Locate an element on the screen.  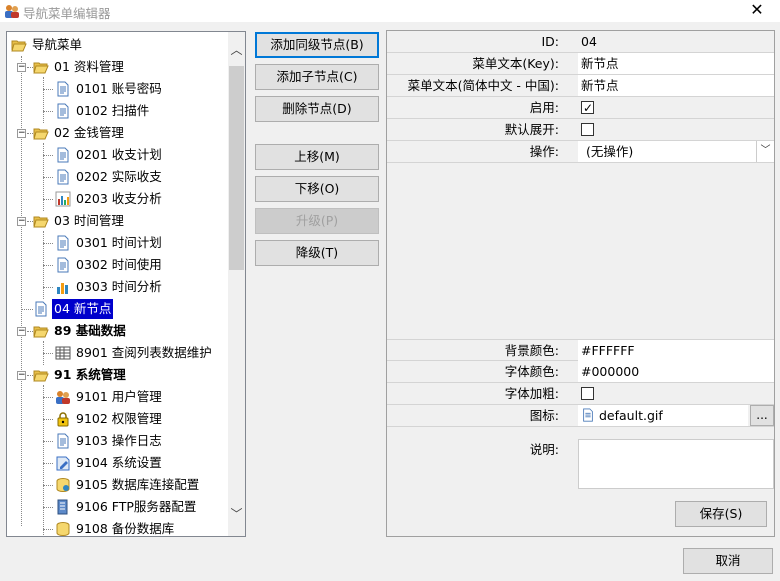
tree-node: 8901 查阅列表数据维护 is located at coordinates (134, 353).